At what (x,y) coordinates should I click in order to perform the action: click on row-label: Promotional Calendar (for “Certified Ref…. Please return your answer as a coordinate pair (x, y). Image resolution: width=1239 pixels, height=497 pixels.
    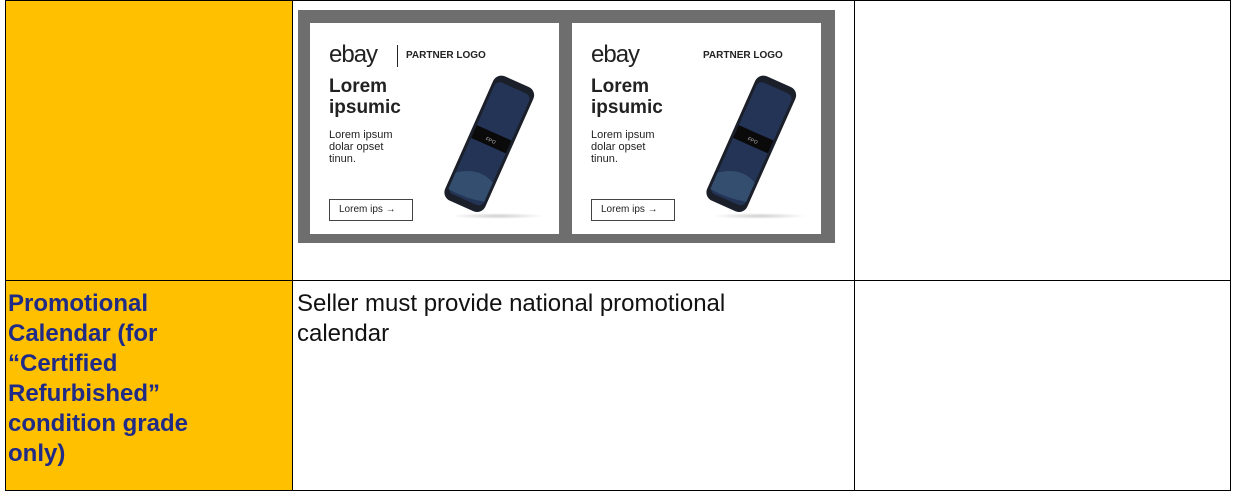
    Looking at the image, I should click on (98, 378).